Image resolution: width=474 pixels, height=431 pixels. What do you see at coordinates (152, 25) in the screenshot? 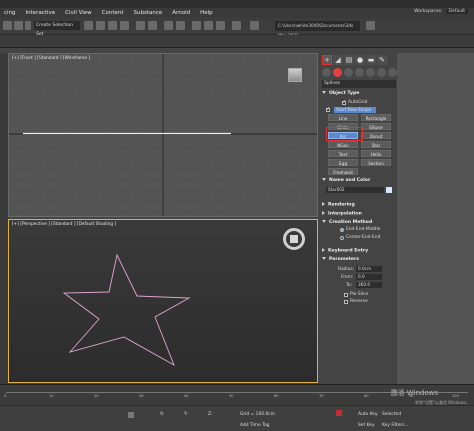
I see `angle-snap-icon` at bounding box center [152, 25].